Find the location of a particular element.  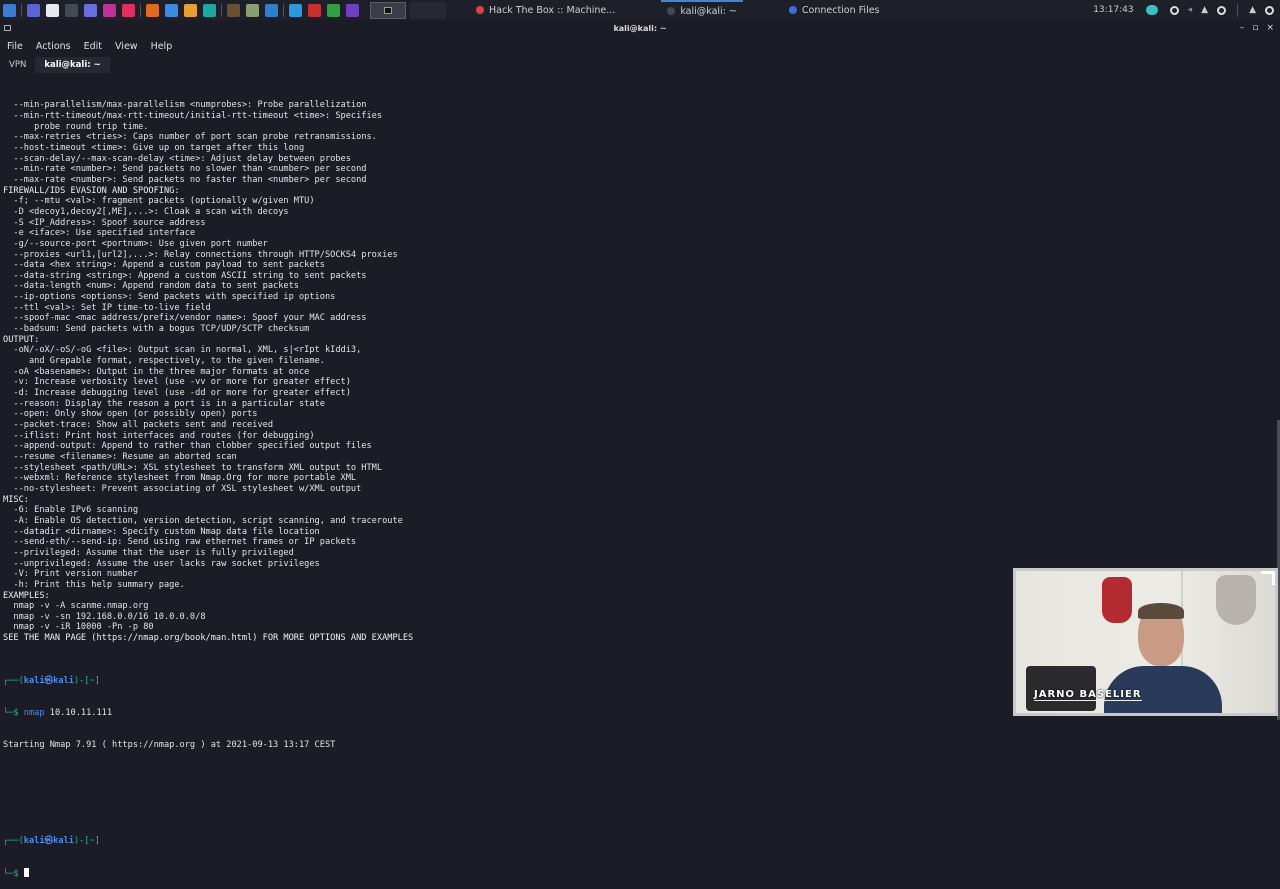

command-line-2: └─$ is located at coordinates (641, 873).